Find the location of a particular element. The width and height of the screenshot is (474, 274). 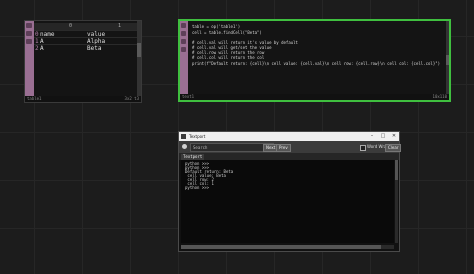

code-line: # cell.col will return the col is located at coordinates (228, 57).